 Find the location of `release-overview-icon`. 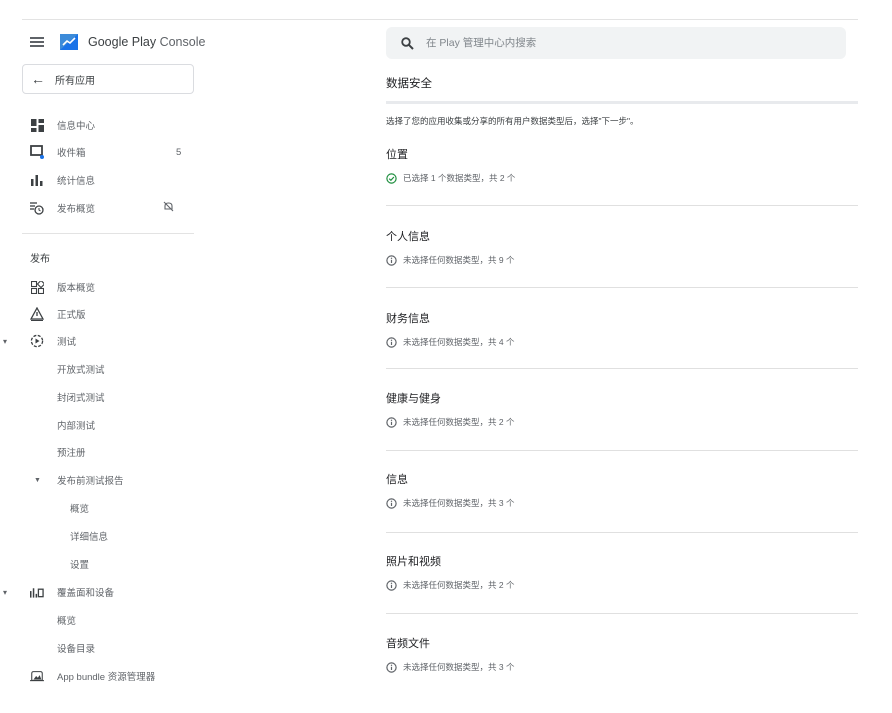

release-overview-icon is located at coordinates (37, 287).